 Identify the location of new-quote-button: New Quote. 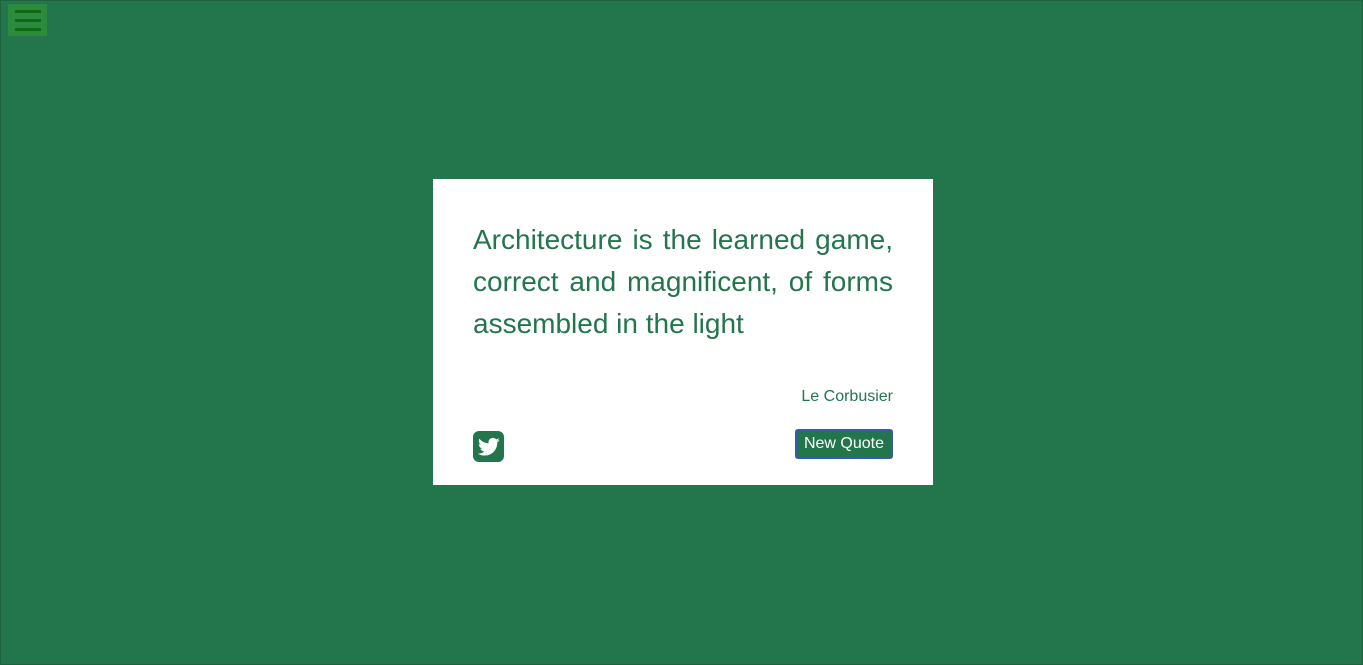
(843, 444).